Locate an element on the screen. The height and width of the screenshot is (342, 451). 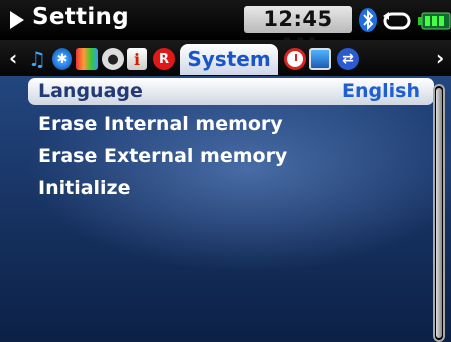
record-icon: R is located at coordinates (164, 59).